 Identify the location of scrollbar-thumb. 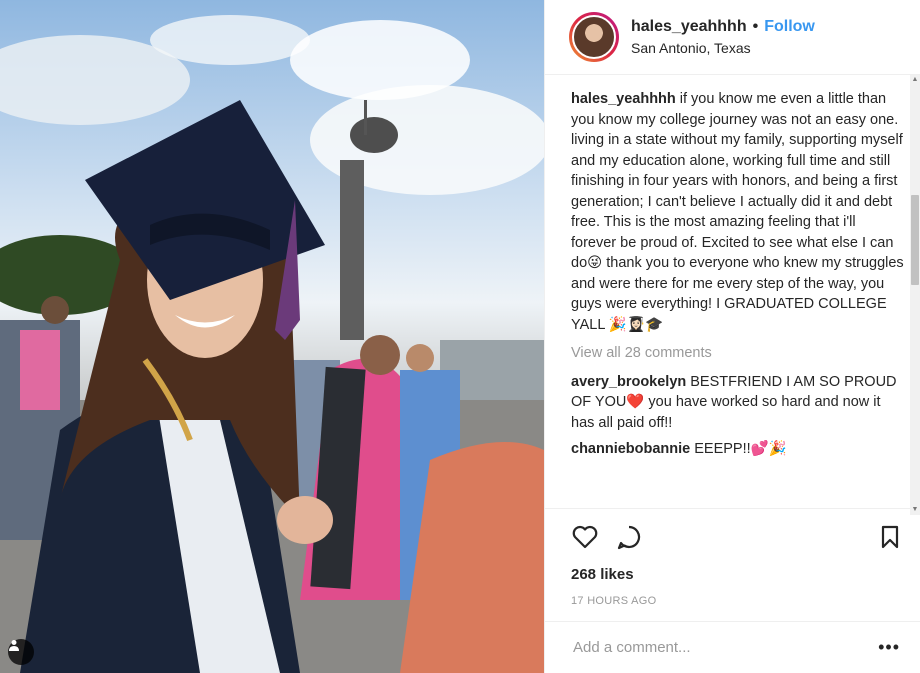
(915, 240).